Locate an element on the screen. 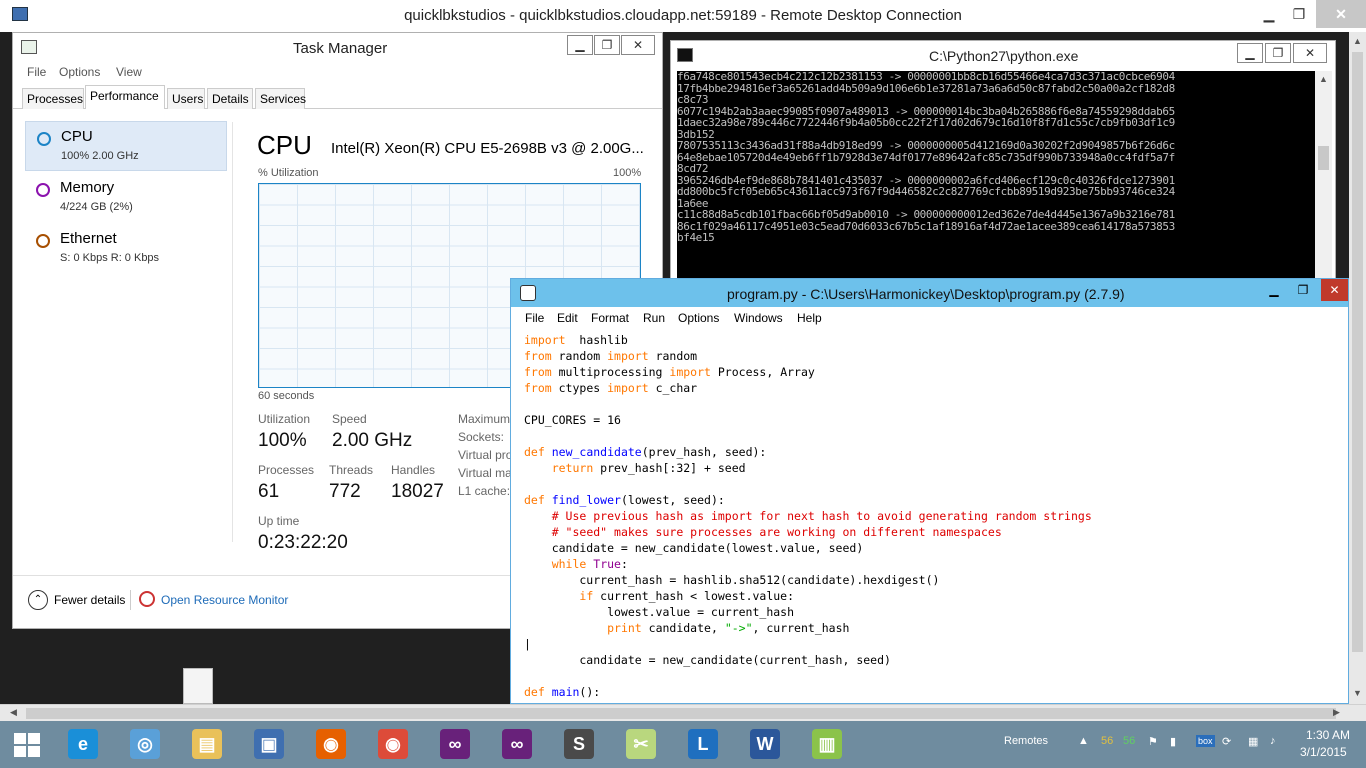 This screenshot has height=768, width=1366. open-resource-monitor-link: Open Resource Monitor is located at coordinates (224, 600).